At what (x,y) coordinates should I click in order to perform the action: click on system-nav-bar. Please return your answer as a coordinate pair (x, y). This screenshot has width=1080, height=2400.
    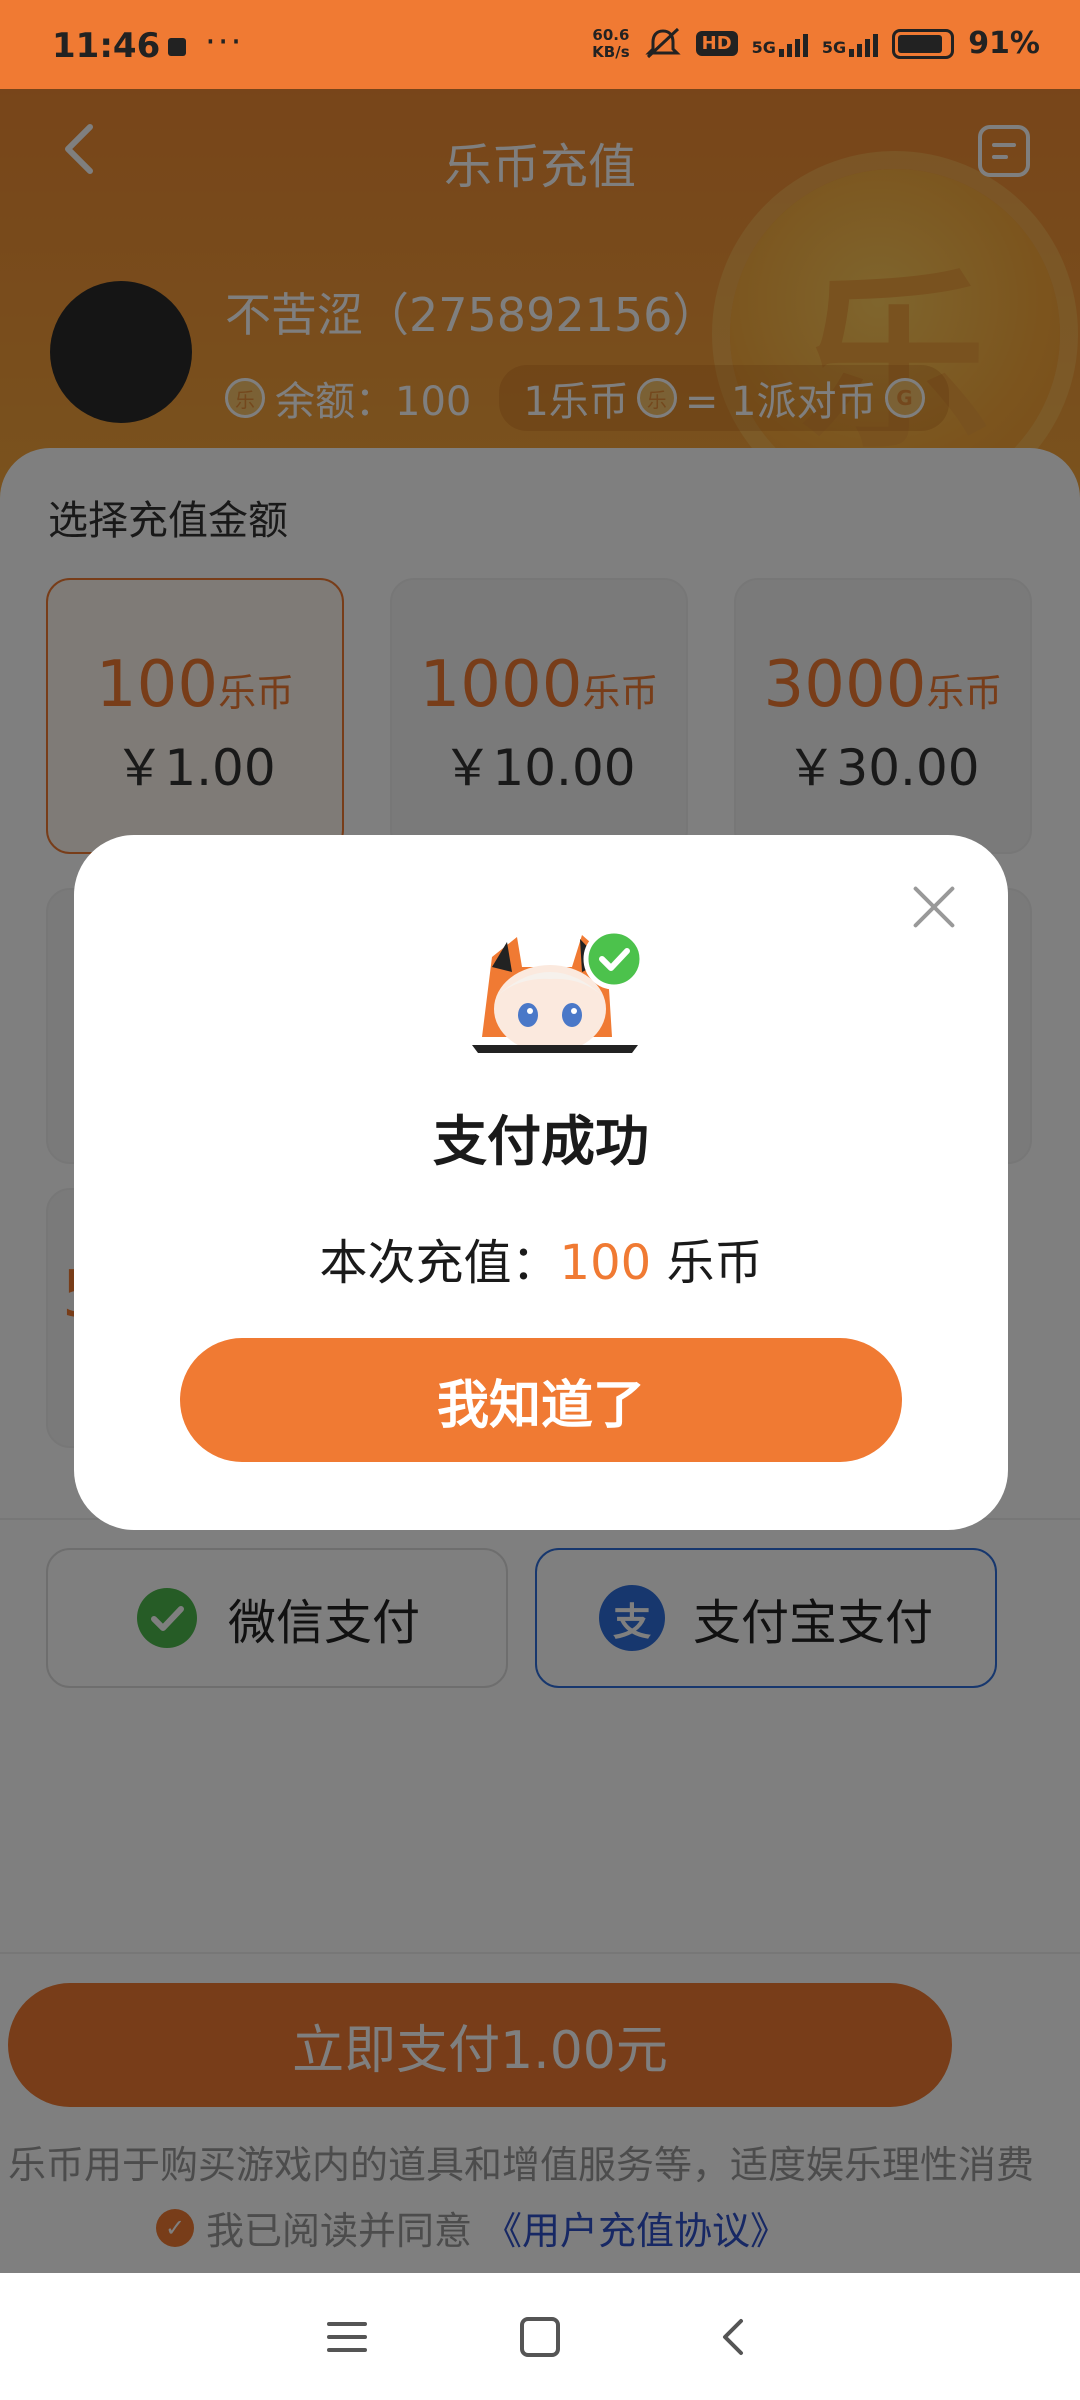
    Looking at the image, I should click on (540, 2336).